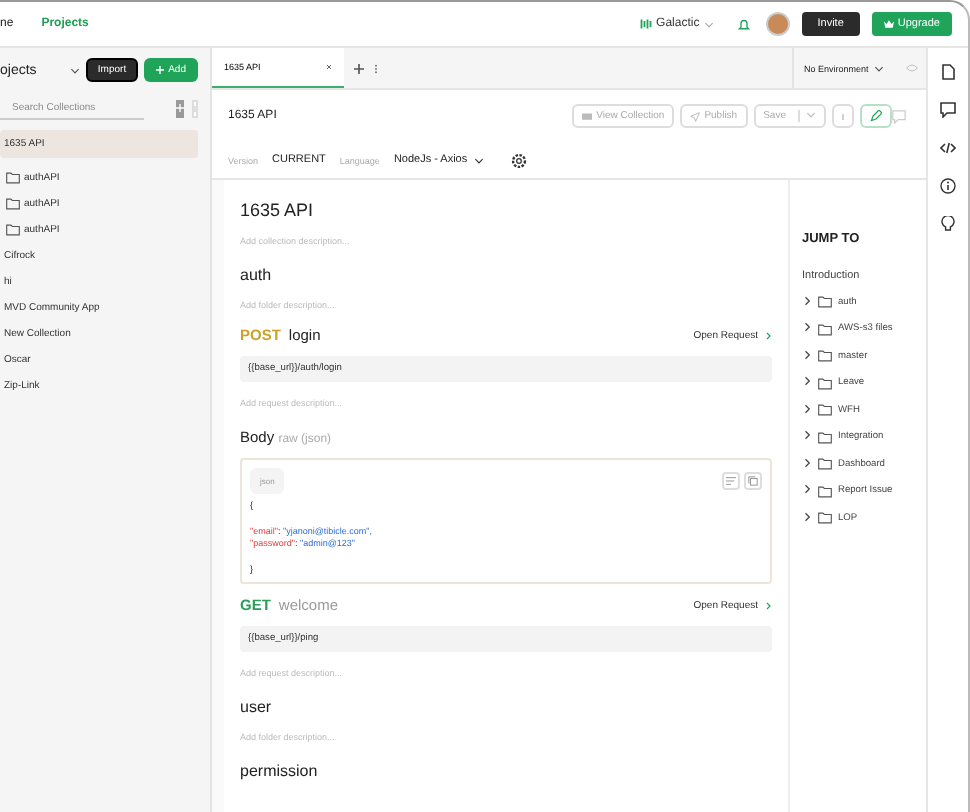 The height and width of the screenshot is (812, 970). What do you see at coordinates (518, 160) in the screenshot?
I see `settings-icon` at bounding box center [518, 160].